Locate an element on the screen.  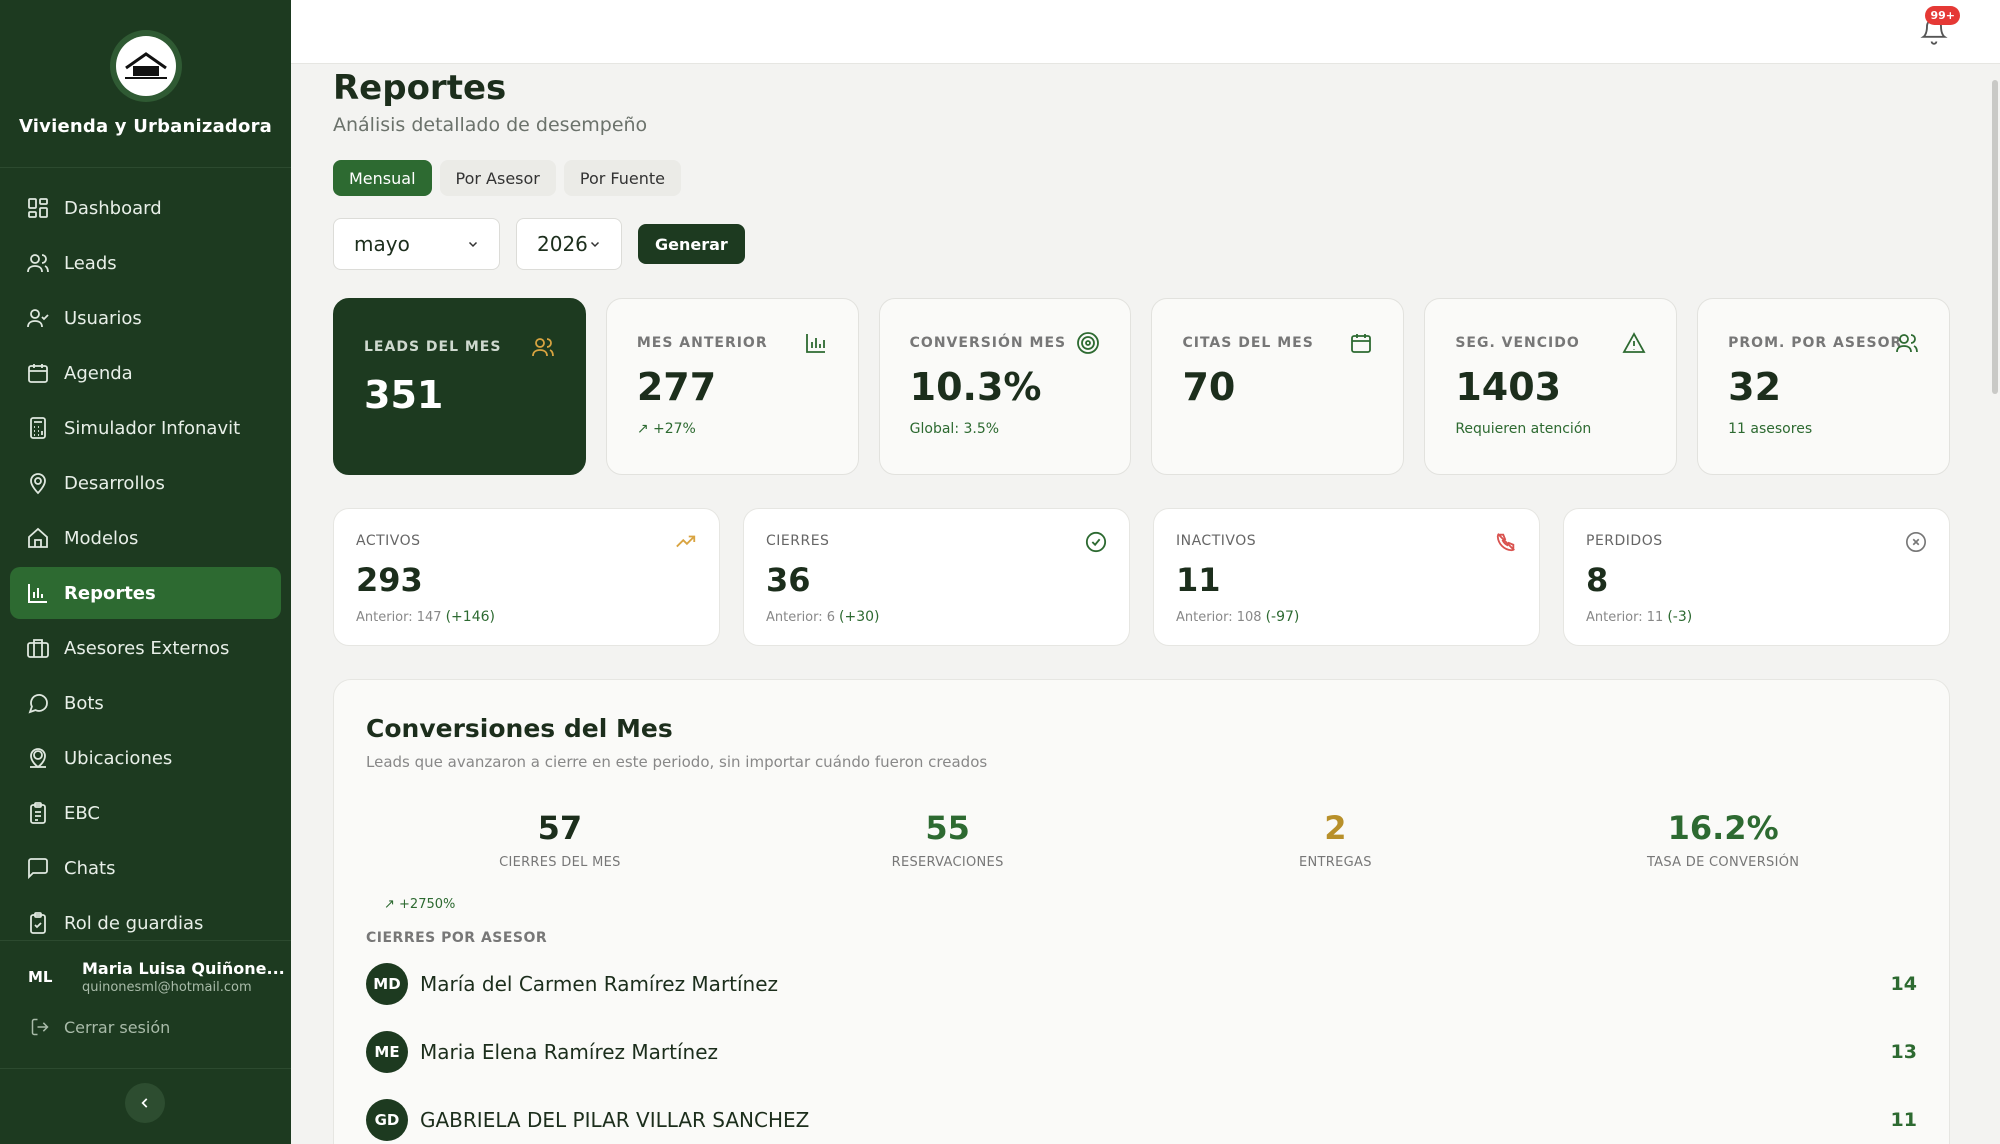
clipboard-check-icon is located at coordinates (38, 923).